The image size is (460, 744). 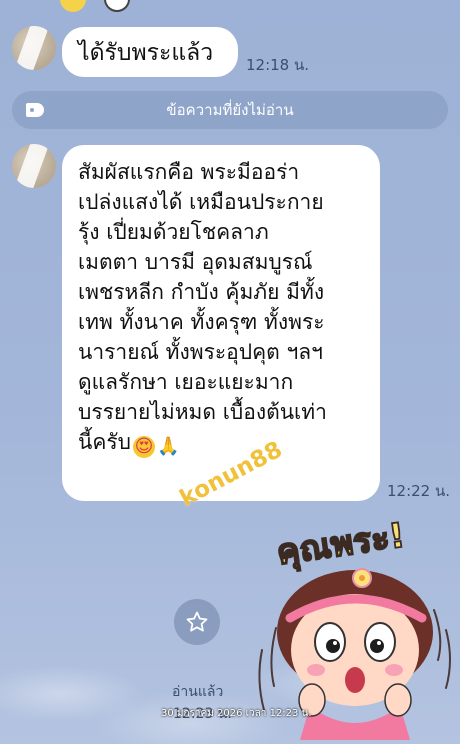 What do you see at coordinates (419, 491) in the screenshot?
I see `message-time: 12:22 น.` at bounding box center [419, 491].